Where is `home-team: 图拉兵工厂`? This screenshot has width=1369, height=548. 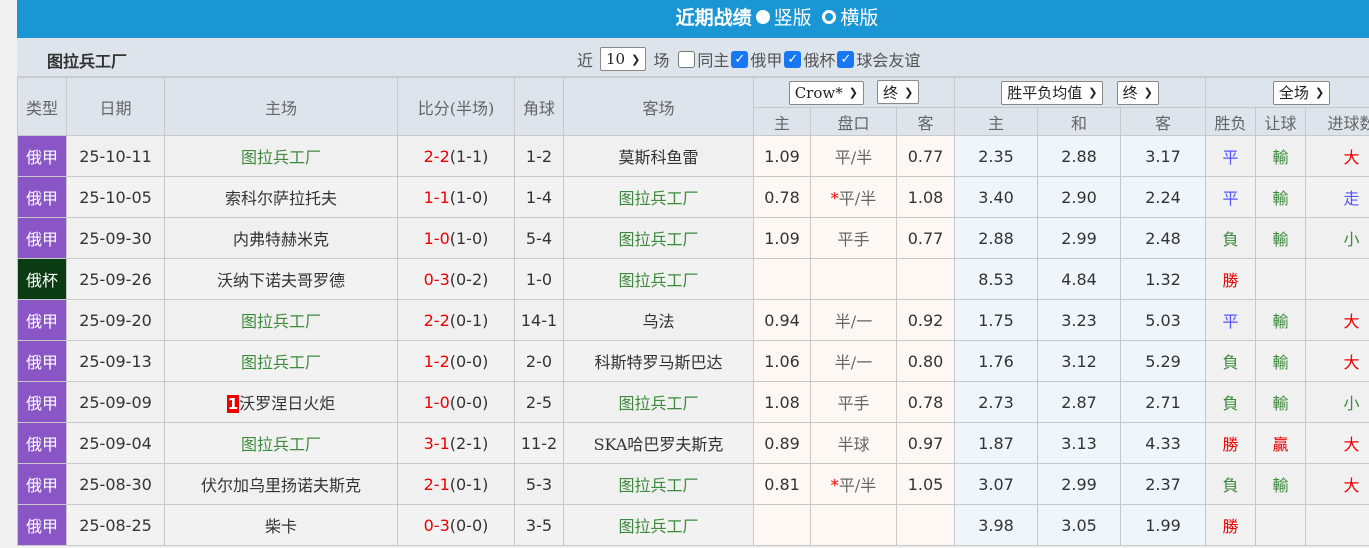 home-team: 图拉兵工厂 is located at coordinates (281, 156).